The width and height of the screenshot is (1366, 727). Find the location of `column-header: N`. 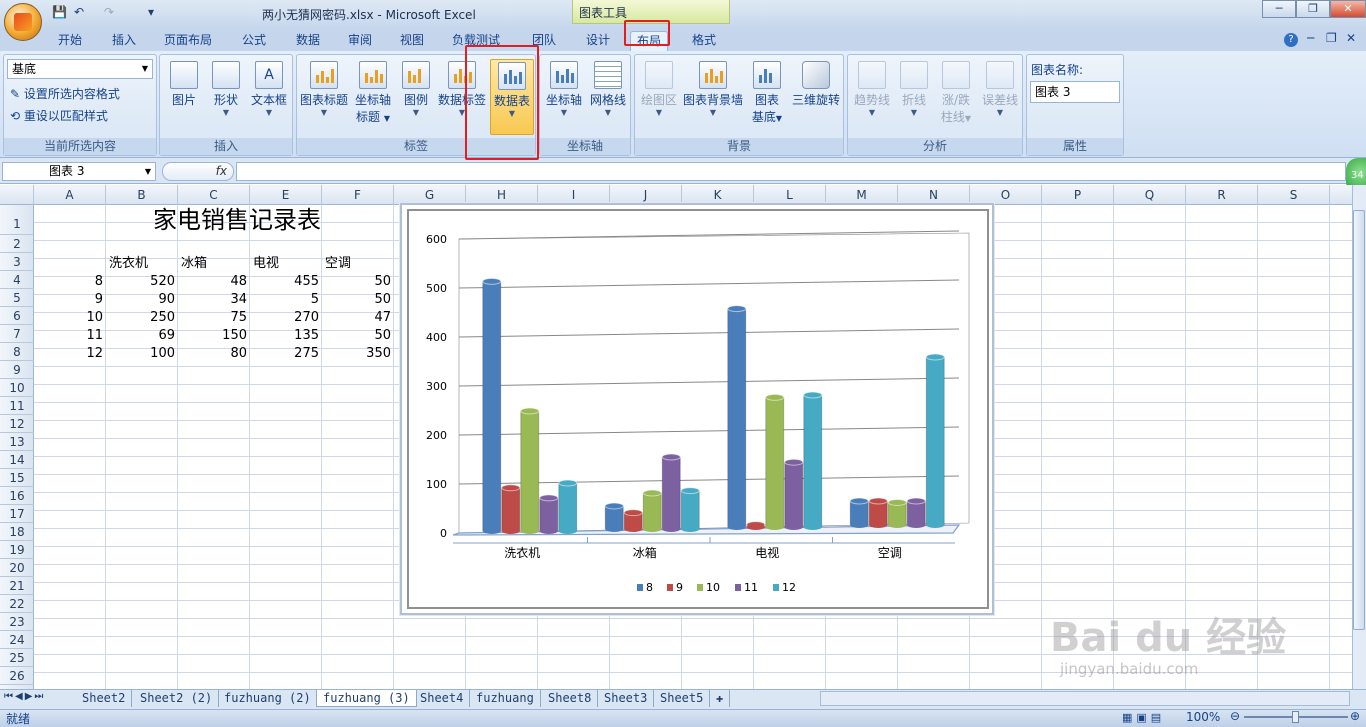

column-header: N is located at coordinates (934, 195).